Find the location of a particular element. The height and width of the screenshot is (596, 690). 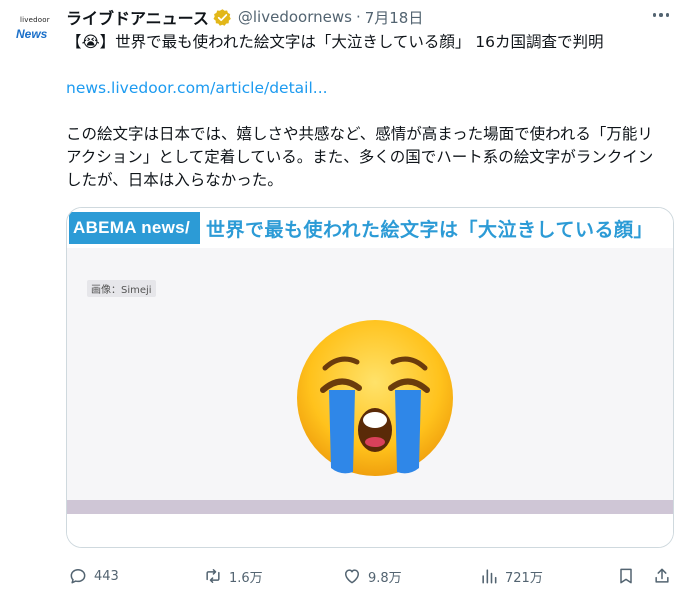

tweet-actions: 443 1.6万 9.8万 721万 is located at coordinates (372, 576).